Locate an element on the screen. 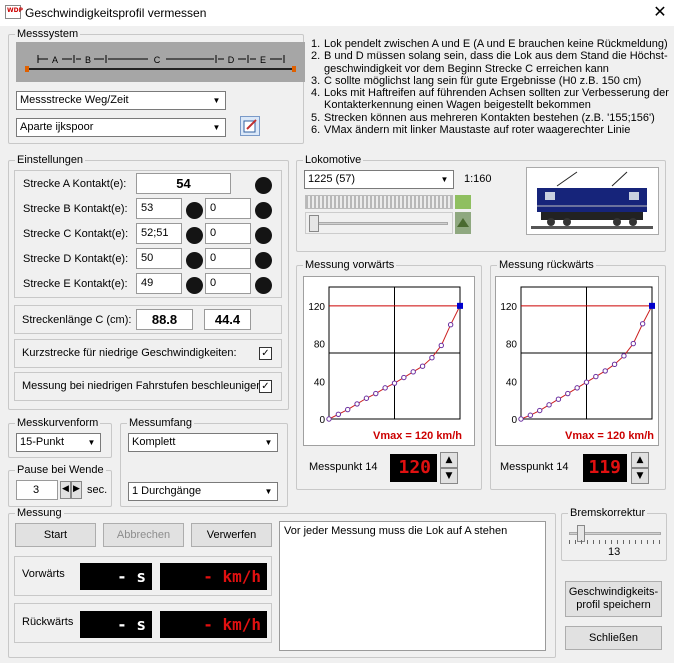 The image size is (674, 663). kurvenform-select: 15-Punkt ▼ is located at coordinates (58, 442).